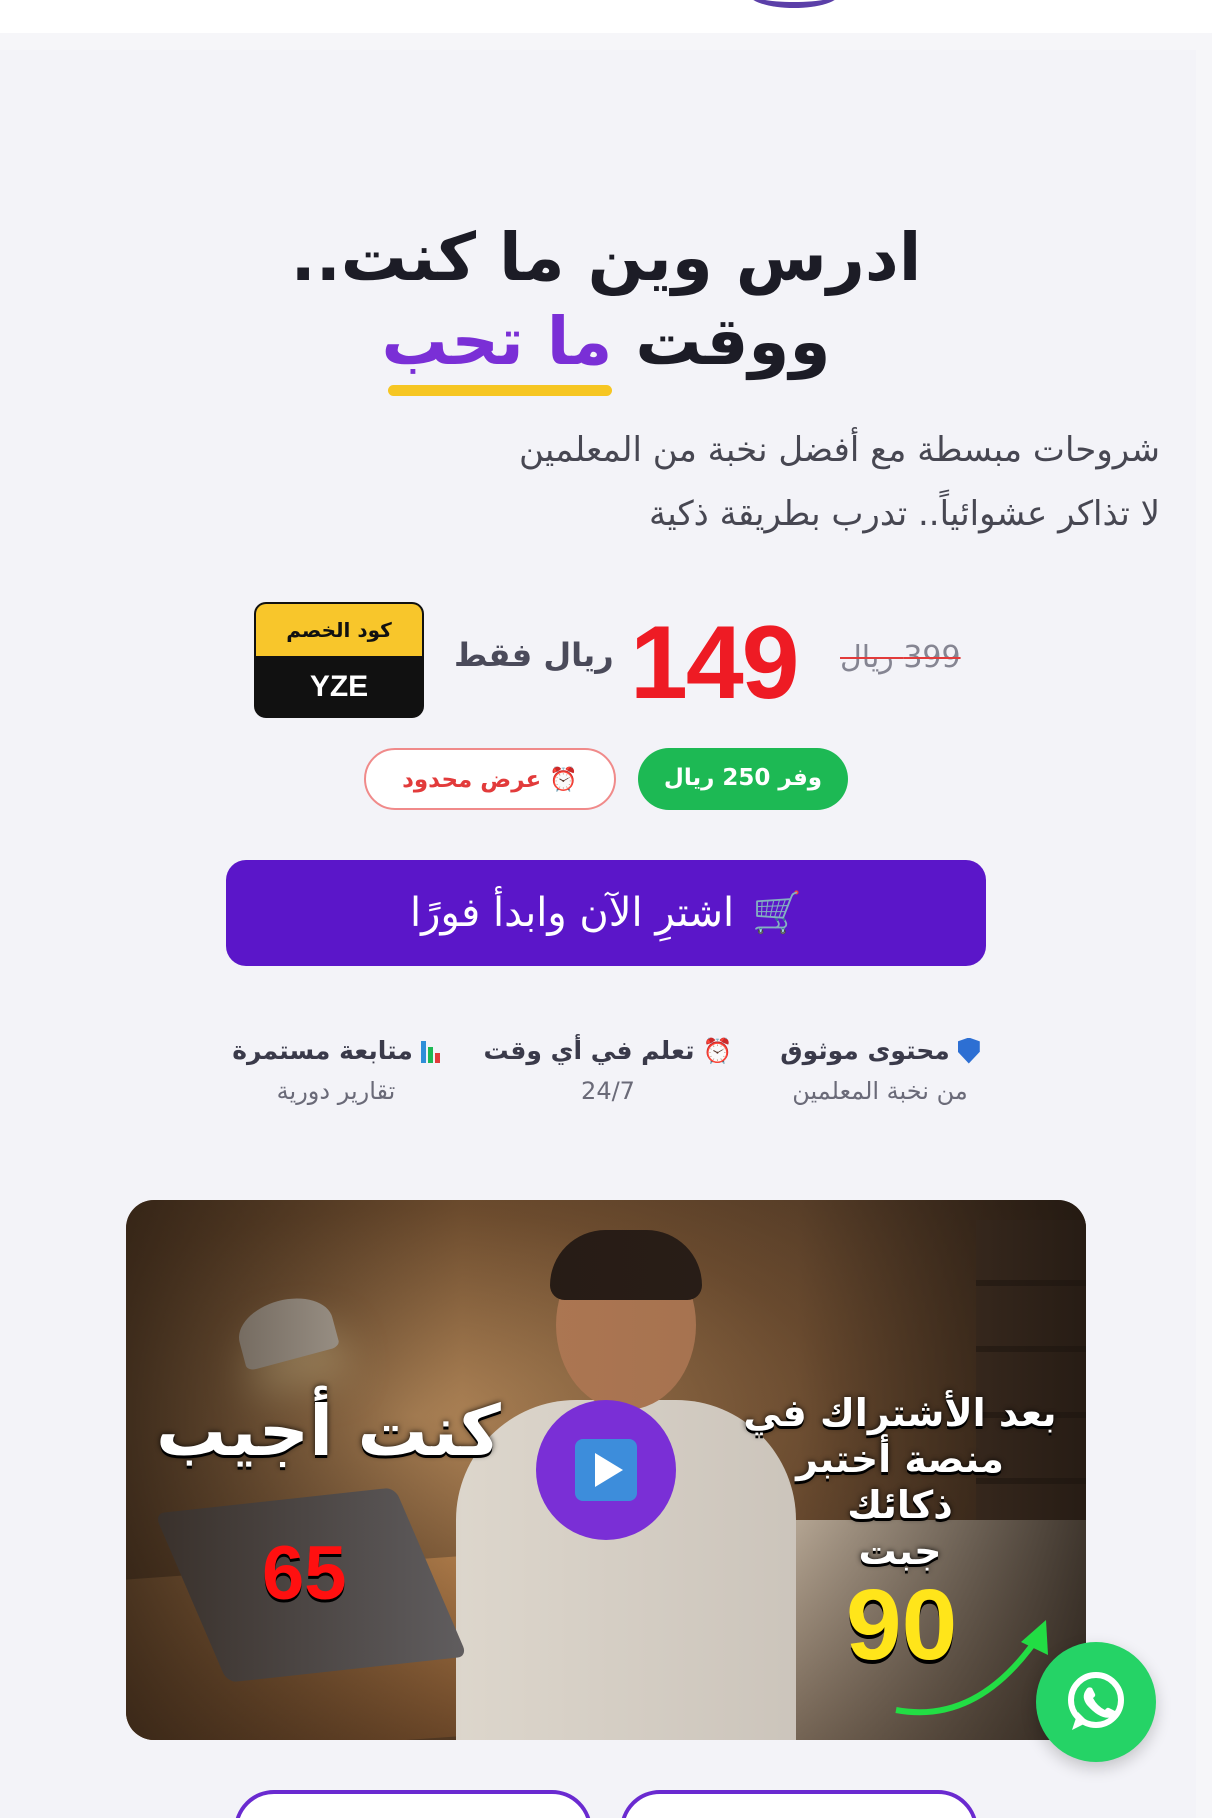 The image size is (1212, 1818). What do you see at coordinates (608, 1070) in the screenshot?
I see `feature-anytime: ⏰ تعلم في أي وقت 24/7` at bounding box center [608, 1070].